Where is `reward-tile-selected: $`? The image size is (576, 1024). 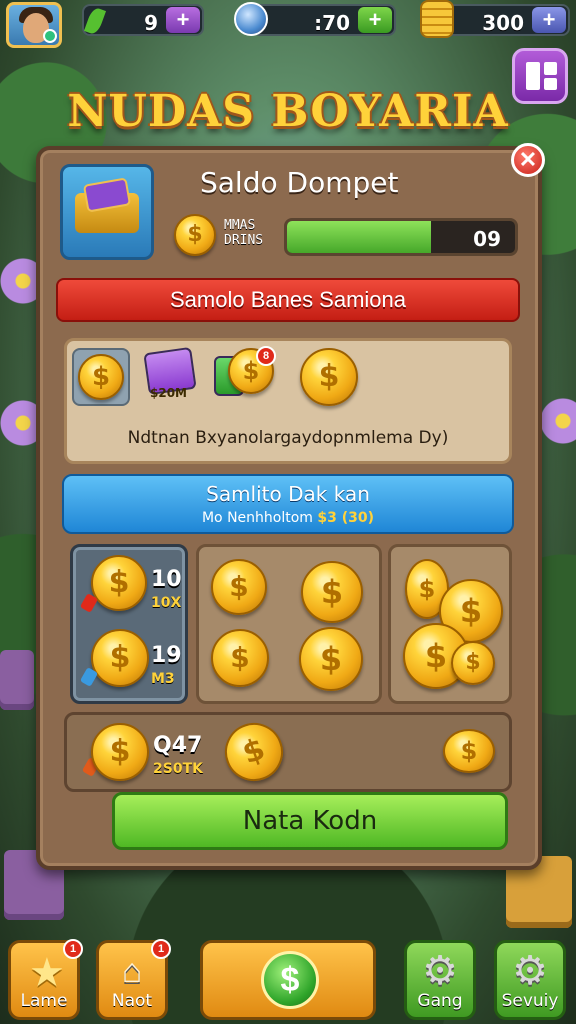
reward-tile-selected: $ is located at coordinates (101, 377).